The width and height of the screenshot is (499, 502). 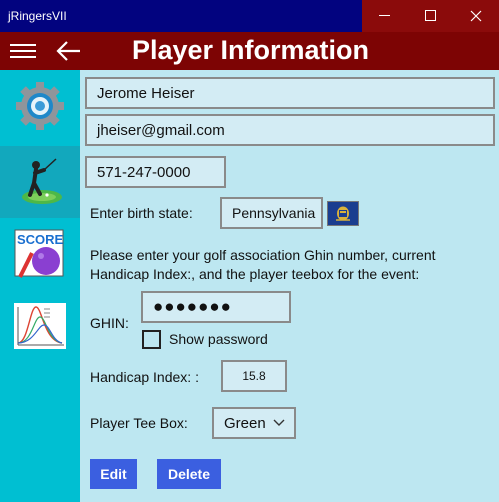 What do you see at coordinates (189, 474) in the screenshot?
I see `delete-button: Delete` at bounding box center [189, 474].